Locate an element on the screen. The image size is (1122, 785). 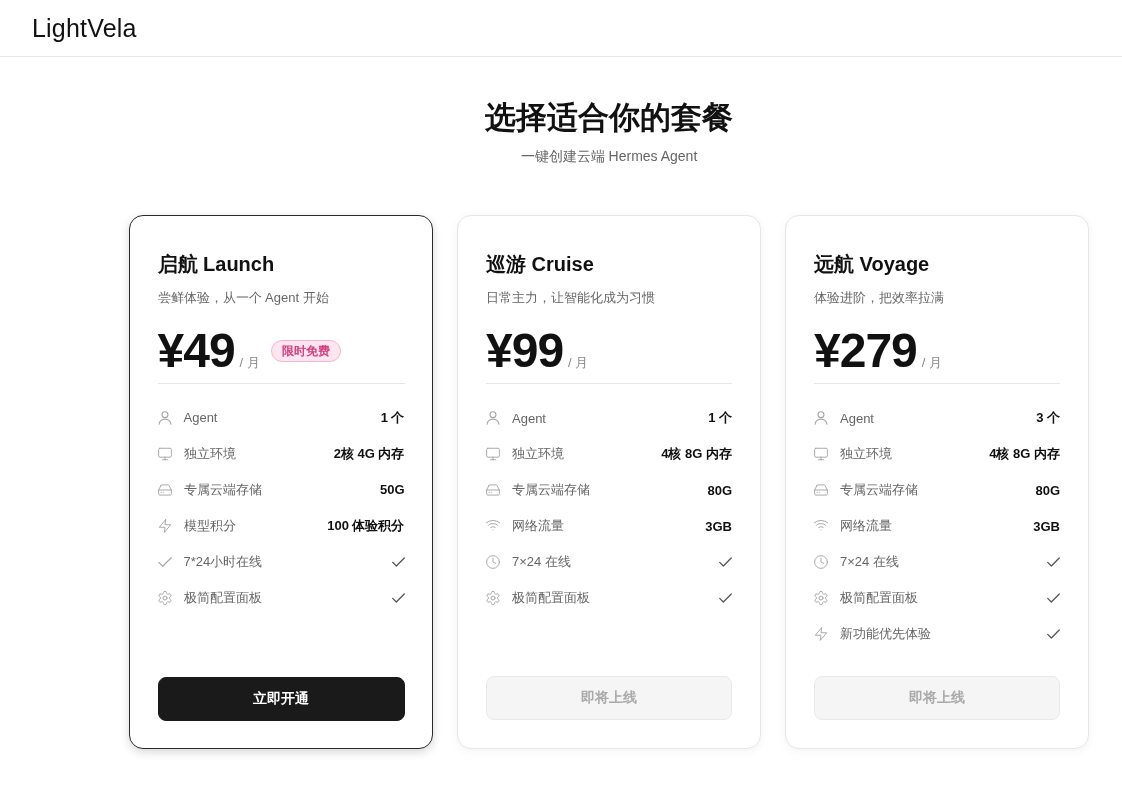
price-amount: ¥279 is located at coordinates (865, 351).